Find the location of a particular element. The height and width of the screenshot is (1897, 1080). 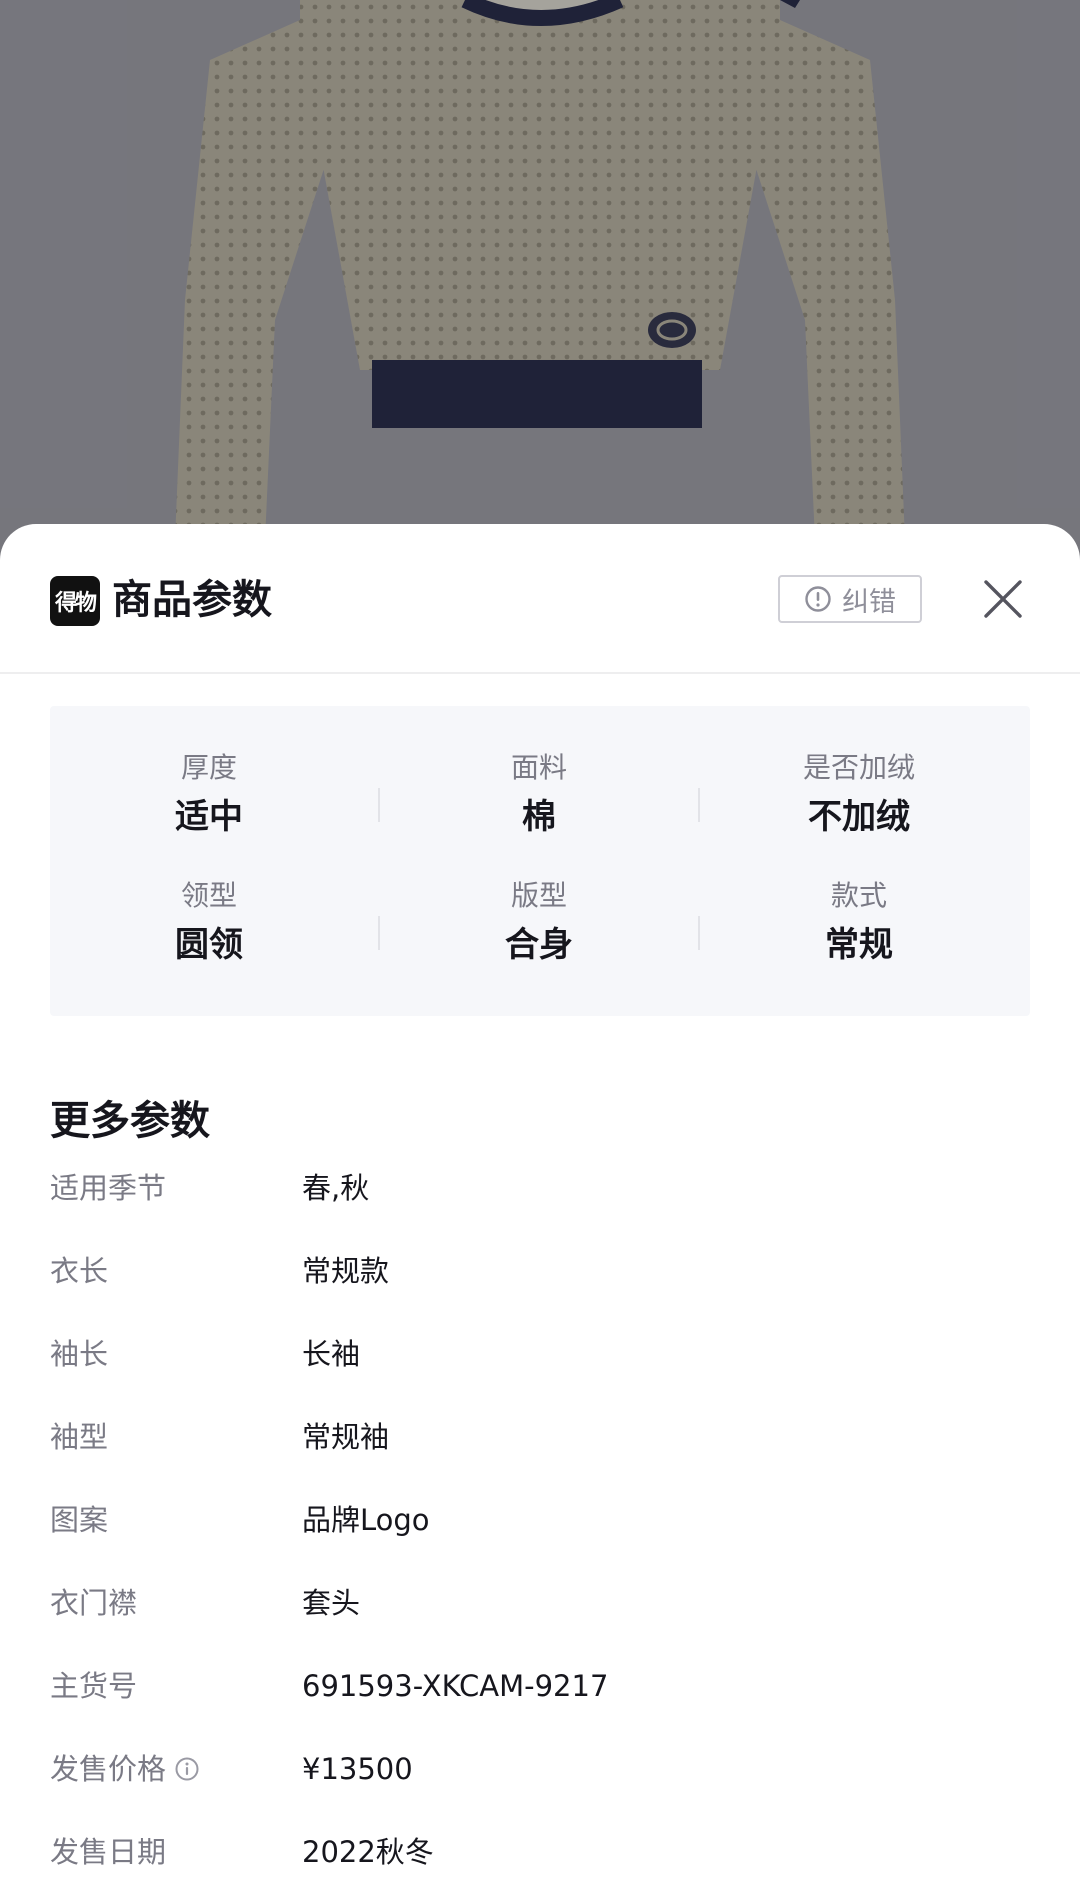

spec-value: 2022秋冬 is located at coordinates (368, 1852).